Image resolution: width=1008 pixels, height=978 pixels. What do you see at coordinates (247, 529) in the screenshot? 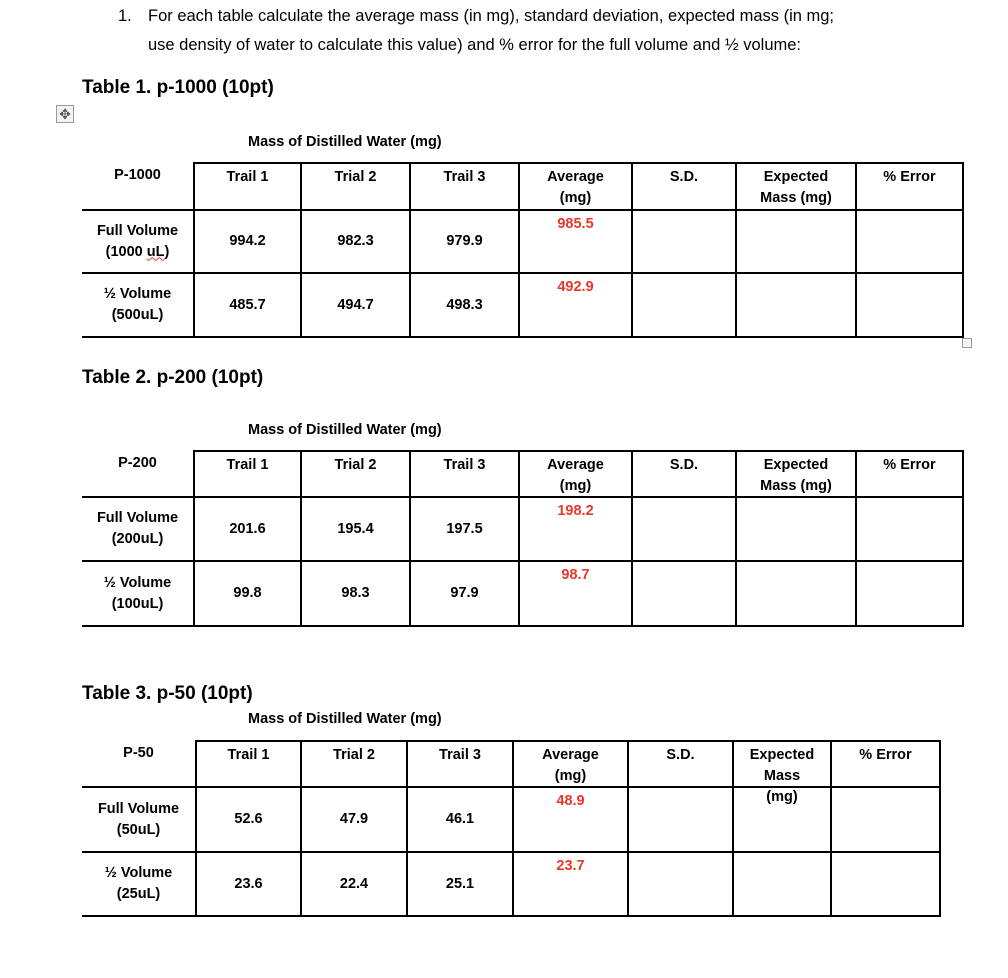
I see `trial-1-value: 201.6` at bounding box center [247, 529].